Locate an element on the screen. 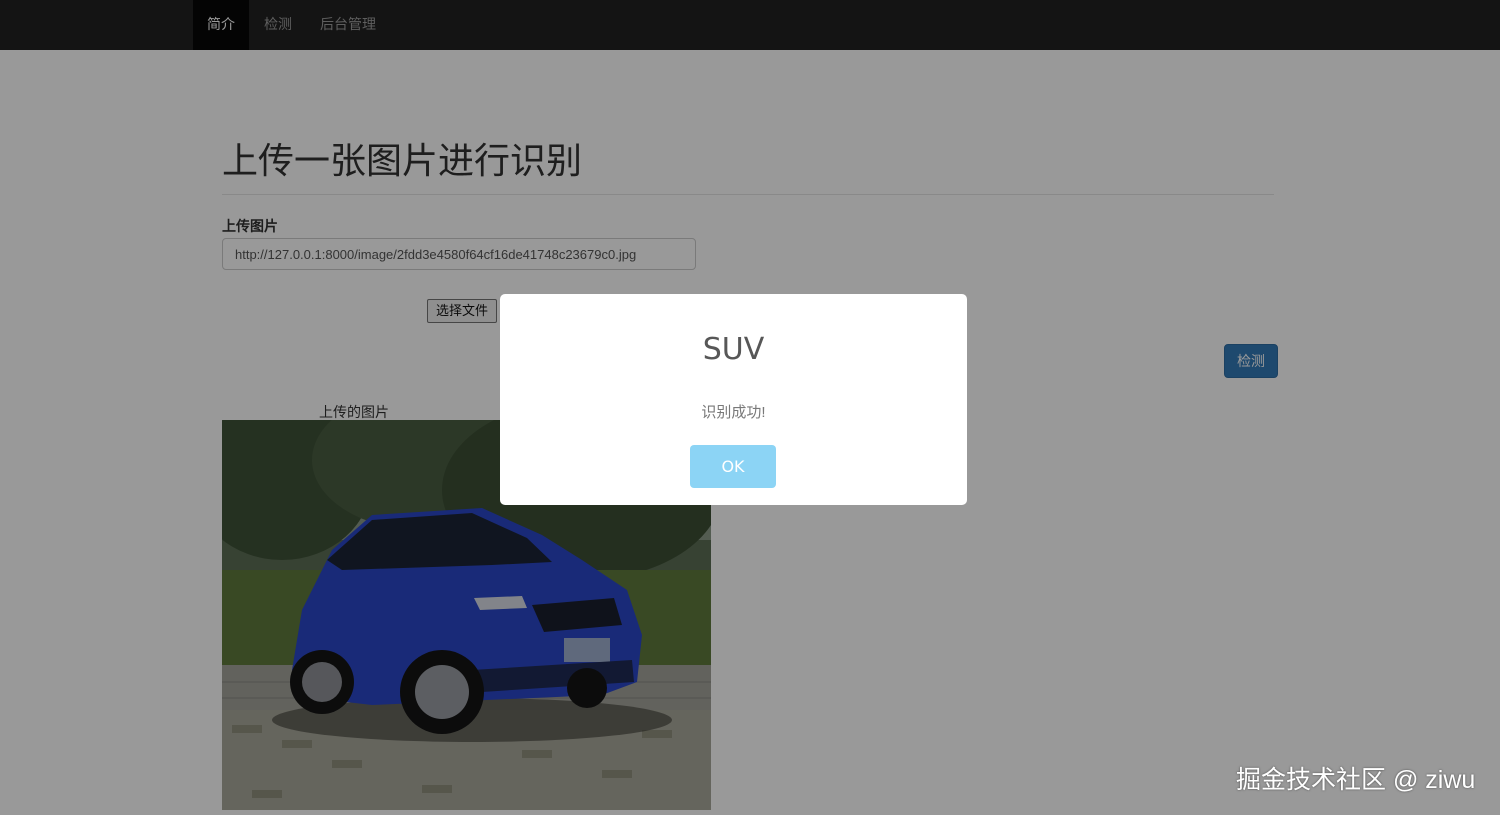  result-dialog: SUV 识别成功! OK is located at coordinates (733, 399).